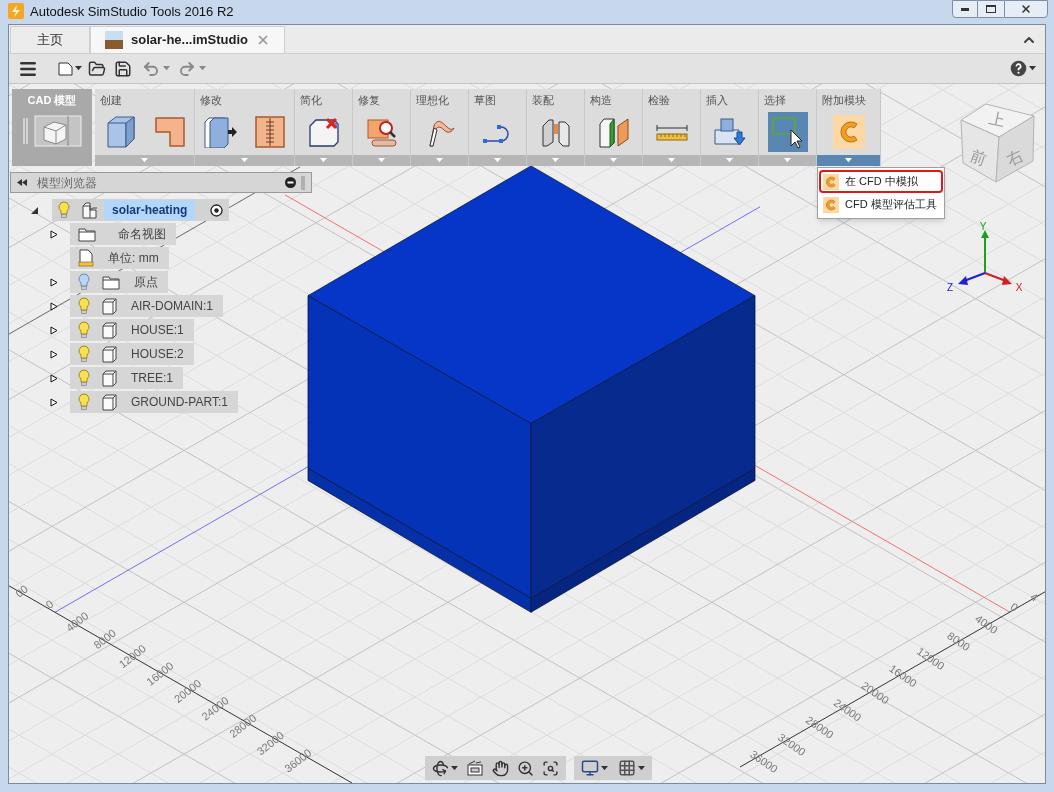 The height and width of the screenshot is (792, 1054). Describe the element at coordinates (151, 68) in the screenshot. I see `undo-icon` at that location.